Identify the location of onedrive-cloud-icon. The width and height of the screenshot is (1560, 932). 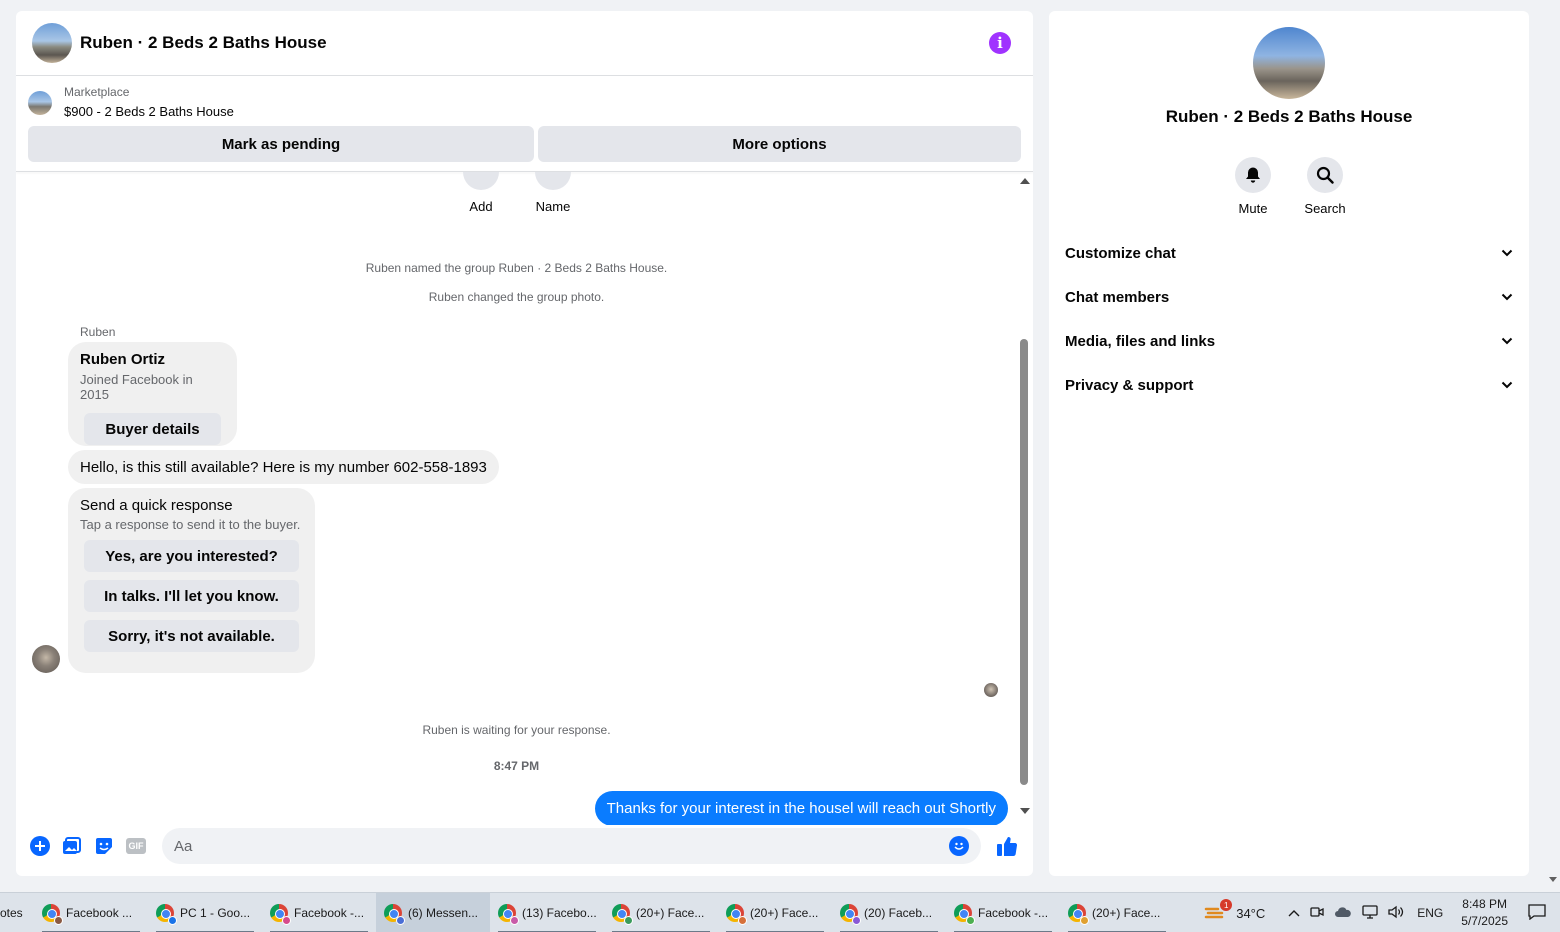
(1343, 913).